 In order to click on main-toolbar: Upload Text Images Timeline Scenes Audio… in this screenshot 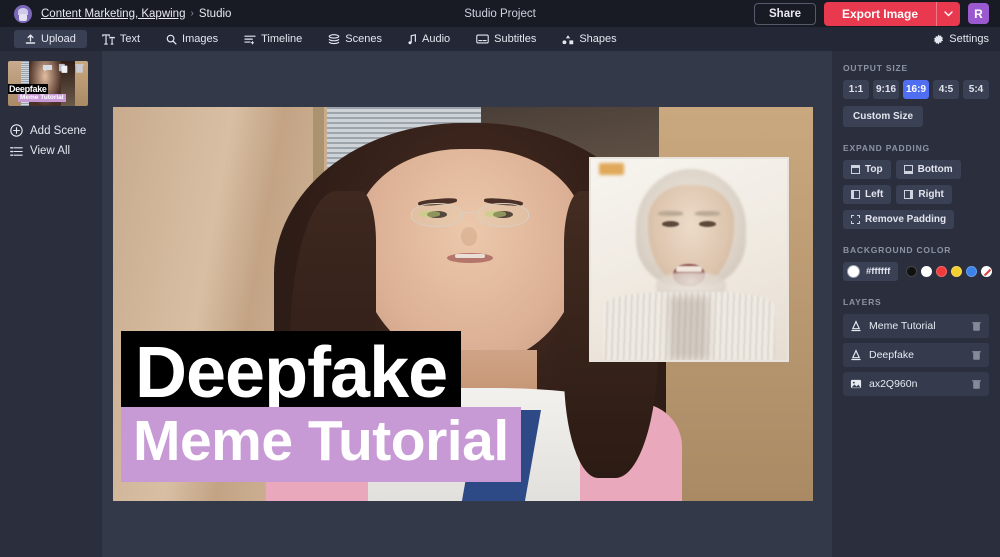, I will do `click(500, 39)`.